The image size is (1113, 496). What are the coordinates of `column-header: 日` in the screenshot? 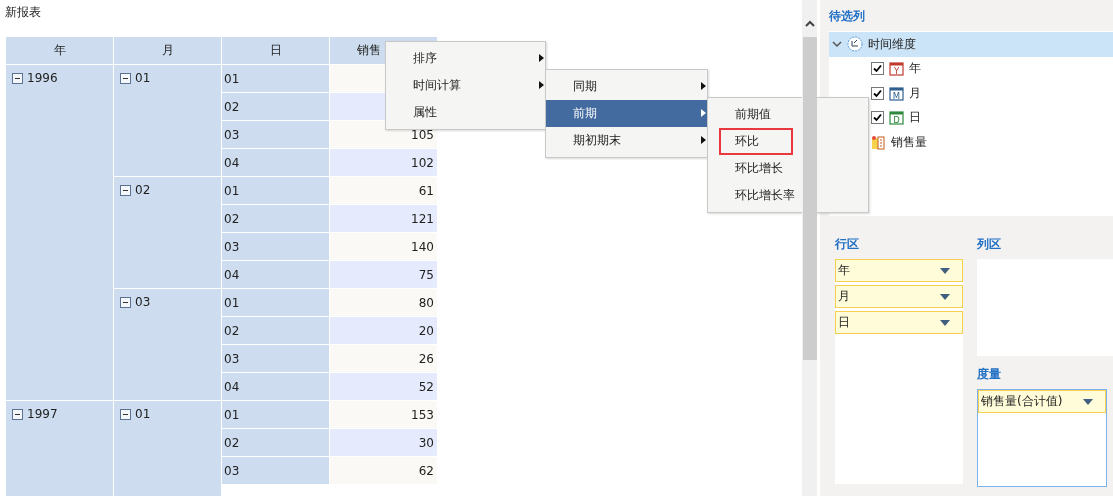 It's located at (275, 50).